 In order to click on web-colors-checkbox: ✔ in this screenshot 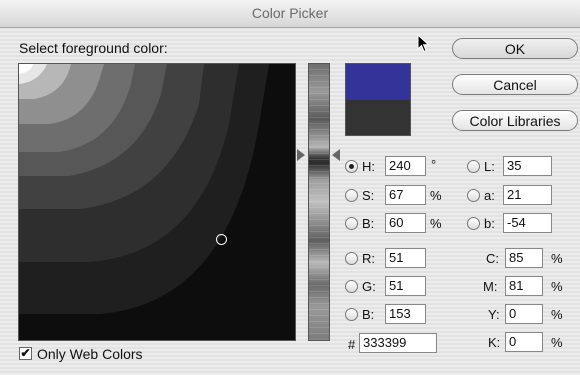, I will do `click(25, 353)`.